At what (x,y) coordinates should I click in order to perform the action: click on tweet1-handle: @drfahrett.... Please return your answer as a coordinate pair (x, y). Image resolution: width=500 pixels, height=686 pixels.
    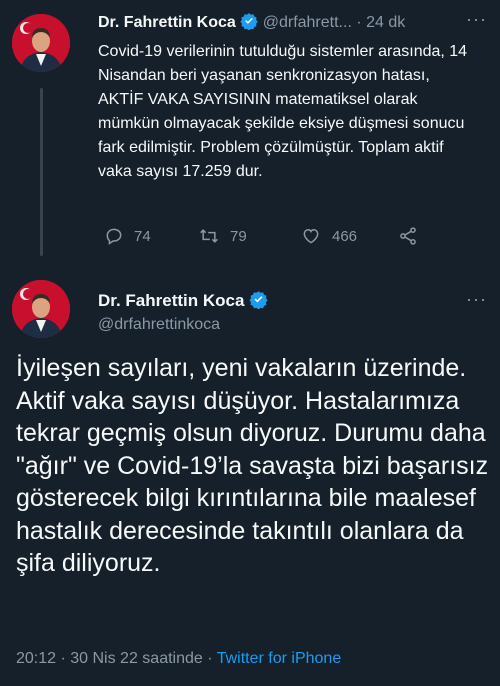
    Looking at the image, I should click on (307, 22).